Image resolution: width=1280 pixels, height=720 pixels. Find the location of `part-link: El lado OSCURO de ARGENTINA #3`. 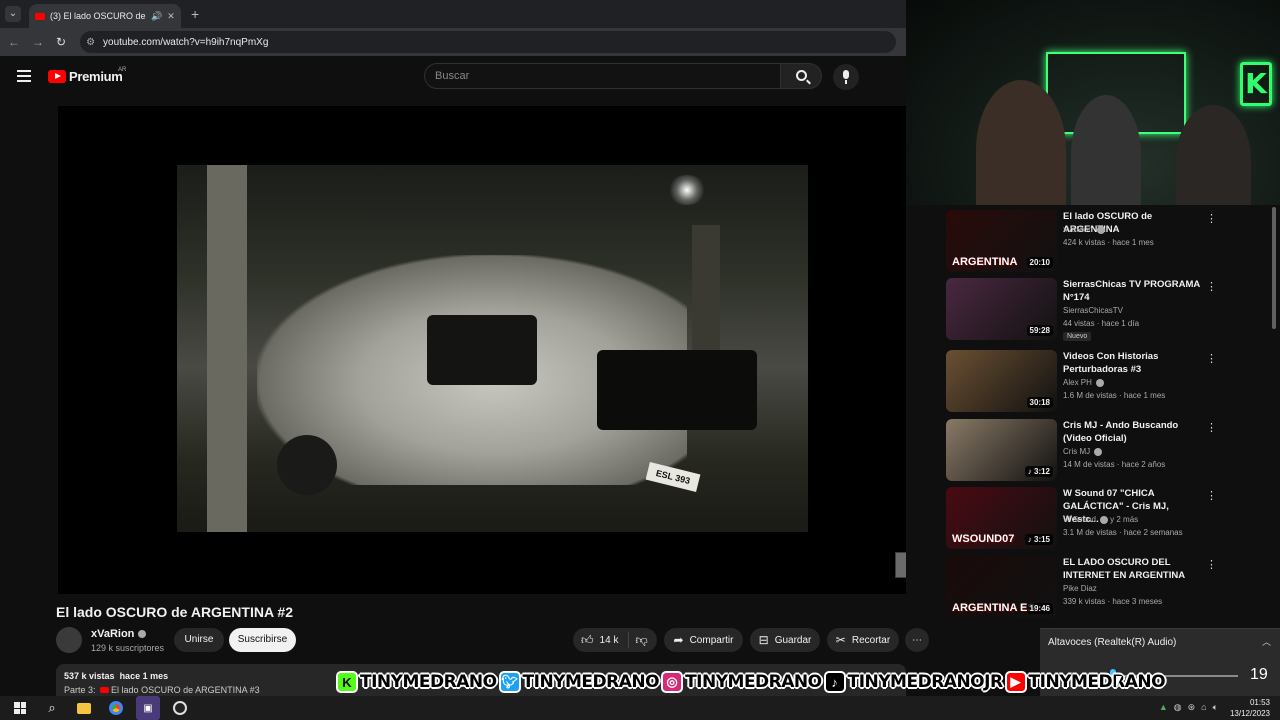

part-link: El lado OSCURO de ARGENTINA #3 is located at coordinates (185, 690).